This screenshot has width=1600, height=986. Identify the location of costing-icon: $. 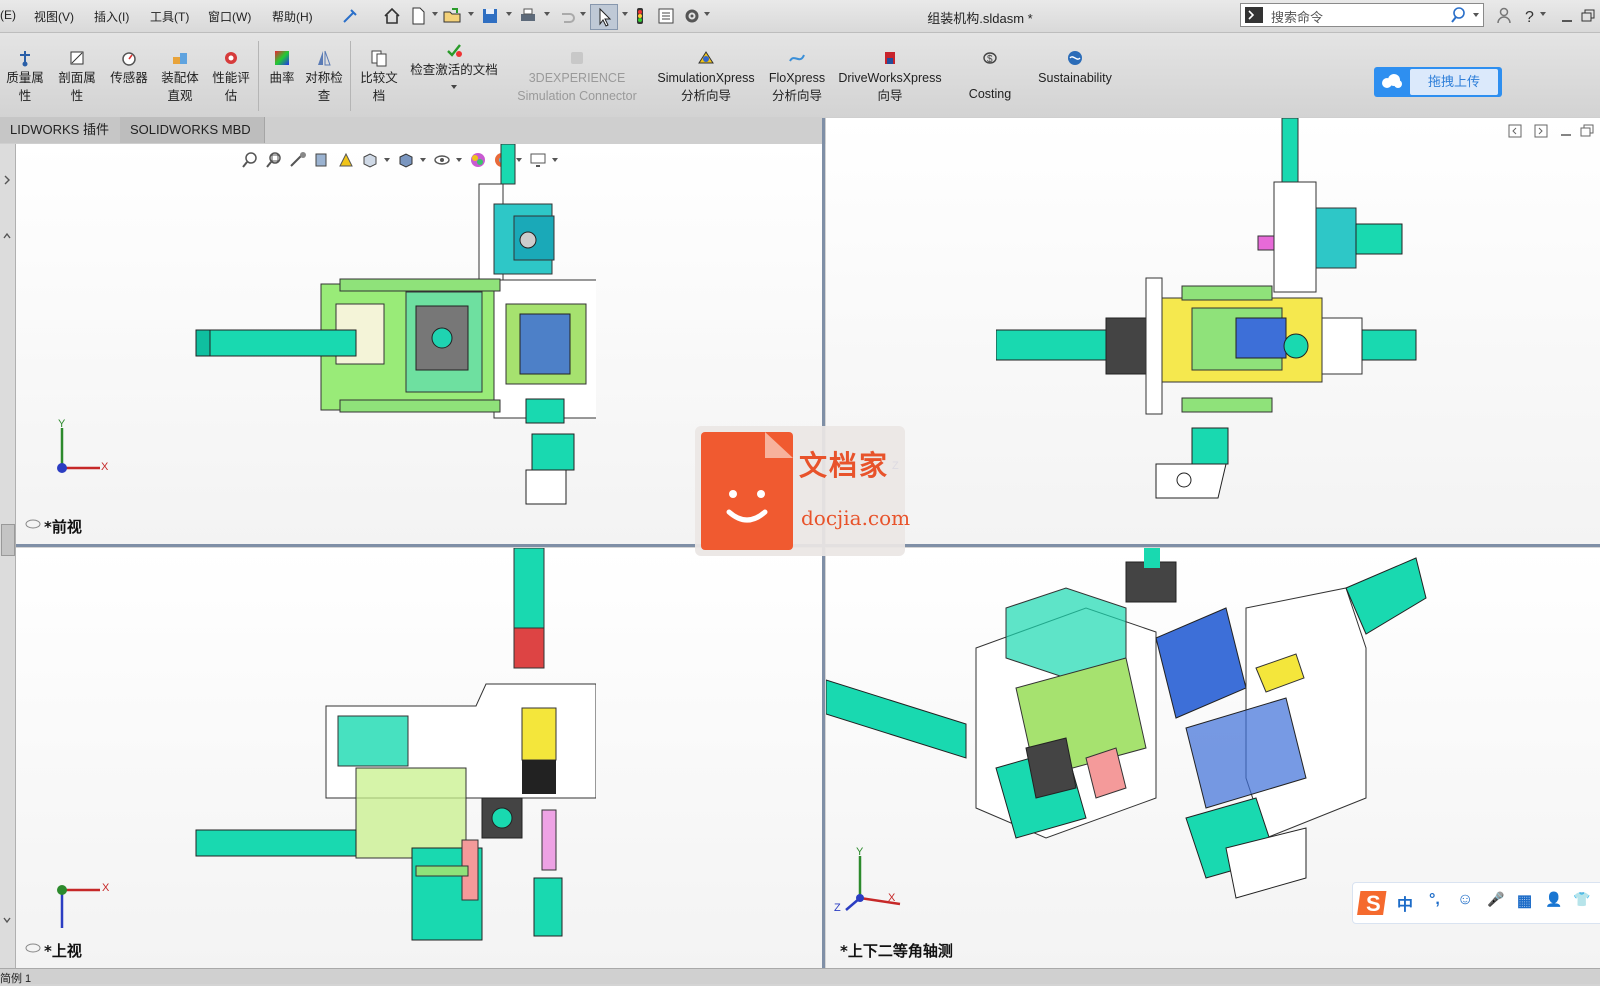
(990, 58).